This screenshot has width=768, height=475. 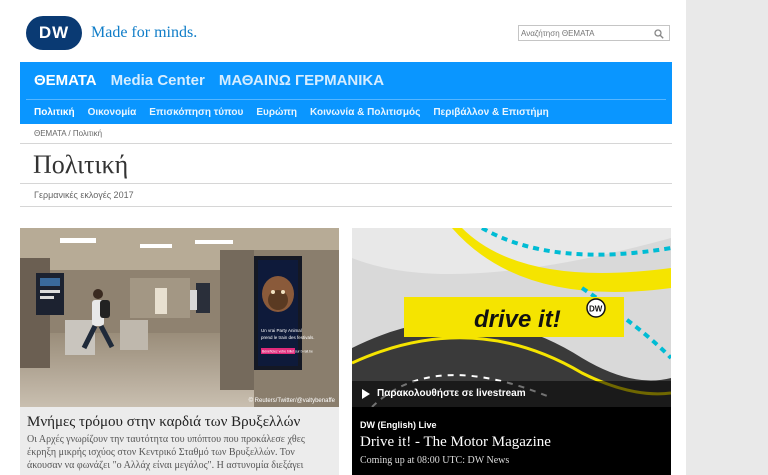 I want to click on search-input, so click(x=585, y=33).